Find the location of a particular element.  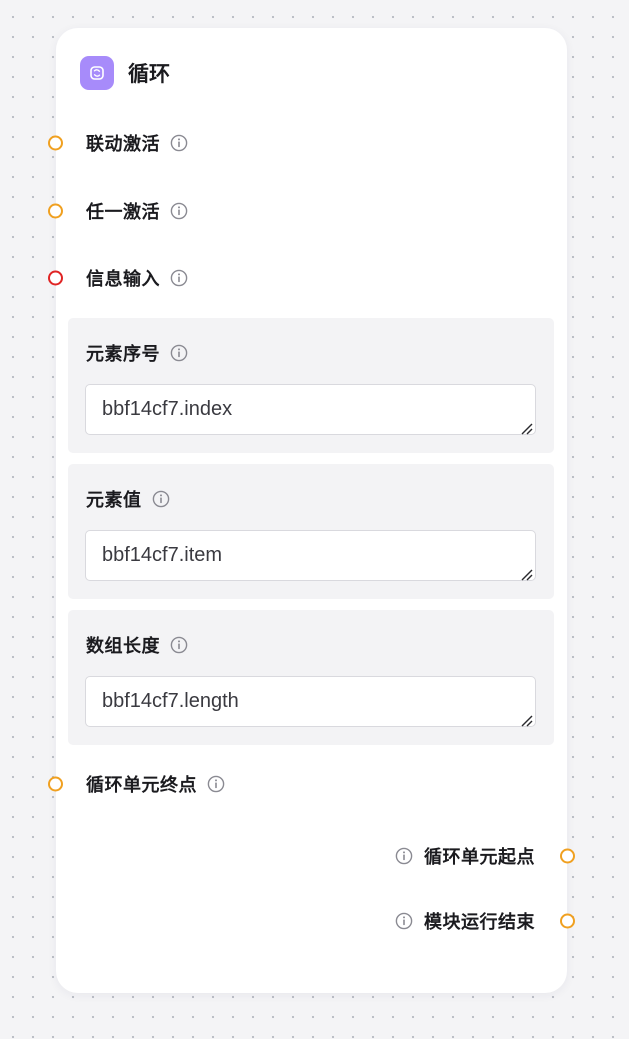

field-header: 元素值 is located at coordinates (128, 499).